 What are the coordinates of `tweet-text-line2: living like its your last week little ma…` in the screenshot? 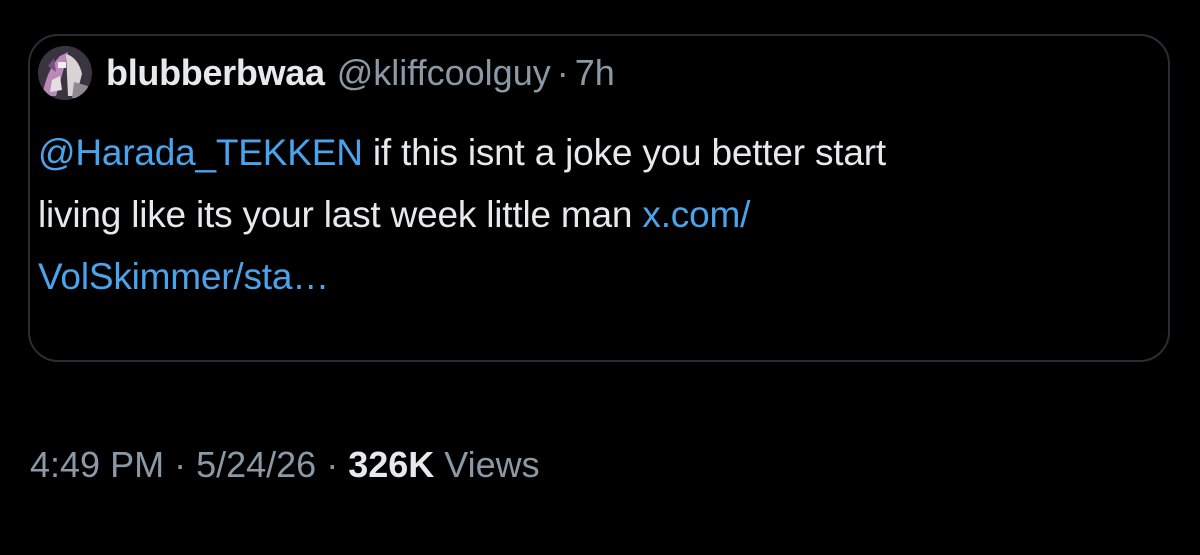 It's located at (340, 214).